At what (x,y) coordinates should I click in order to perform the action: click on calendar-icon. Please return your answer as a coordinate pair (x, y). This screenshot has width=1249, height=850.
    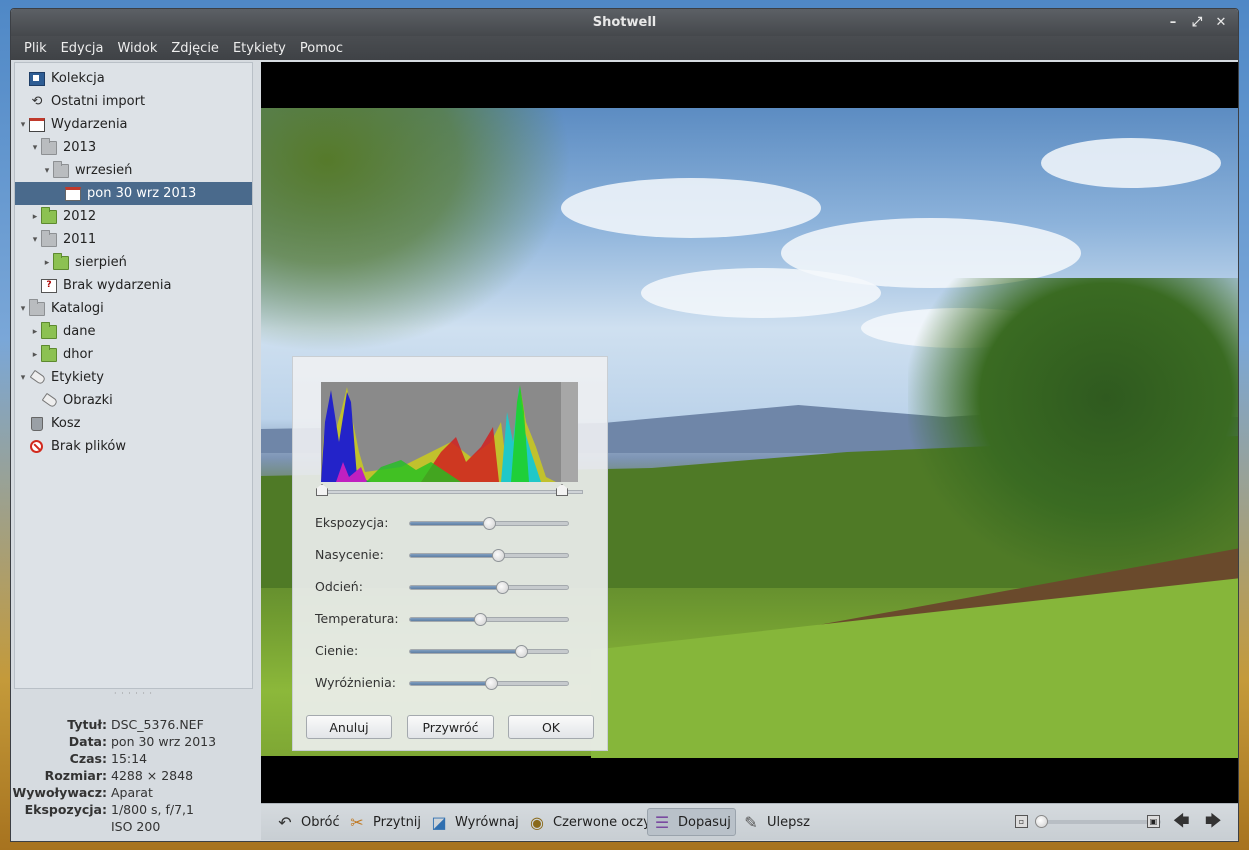
    Looking at the image, I should click on (73, 193).